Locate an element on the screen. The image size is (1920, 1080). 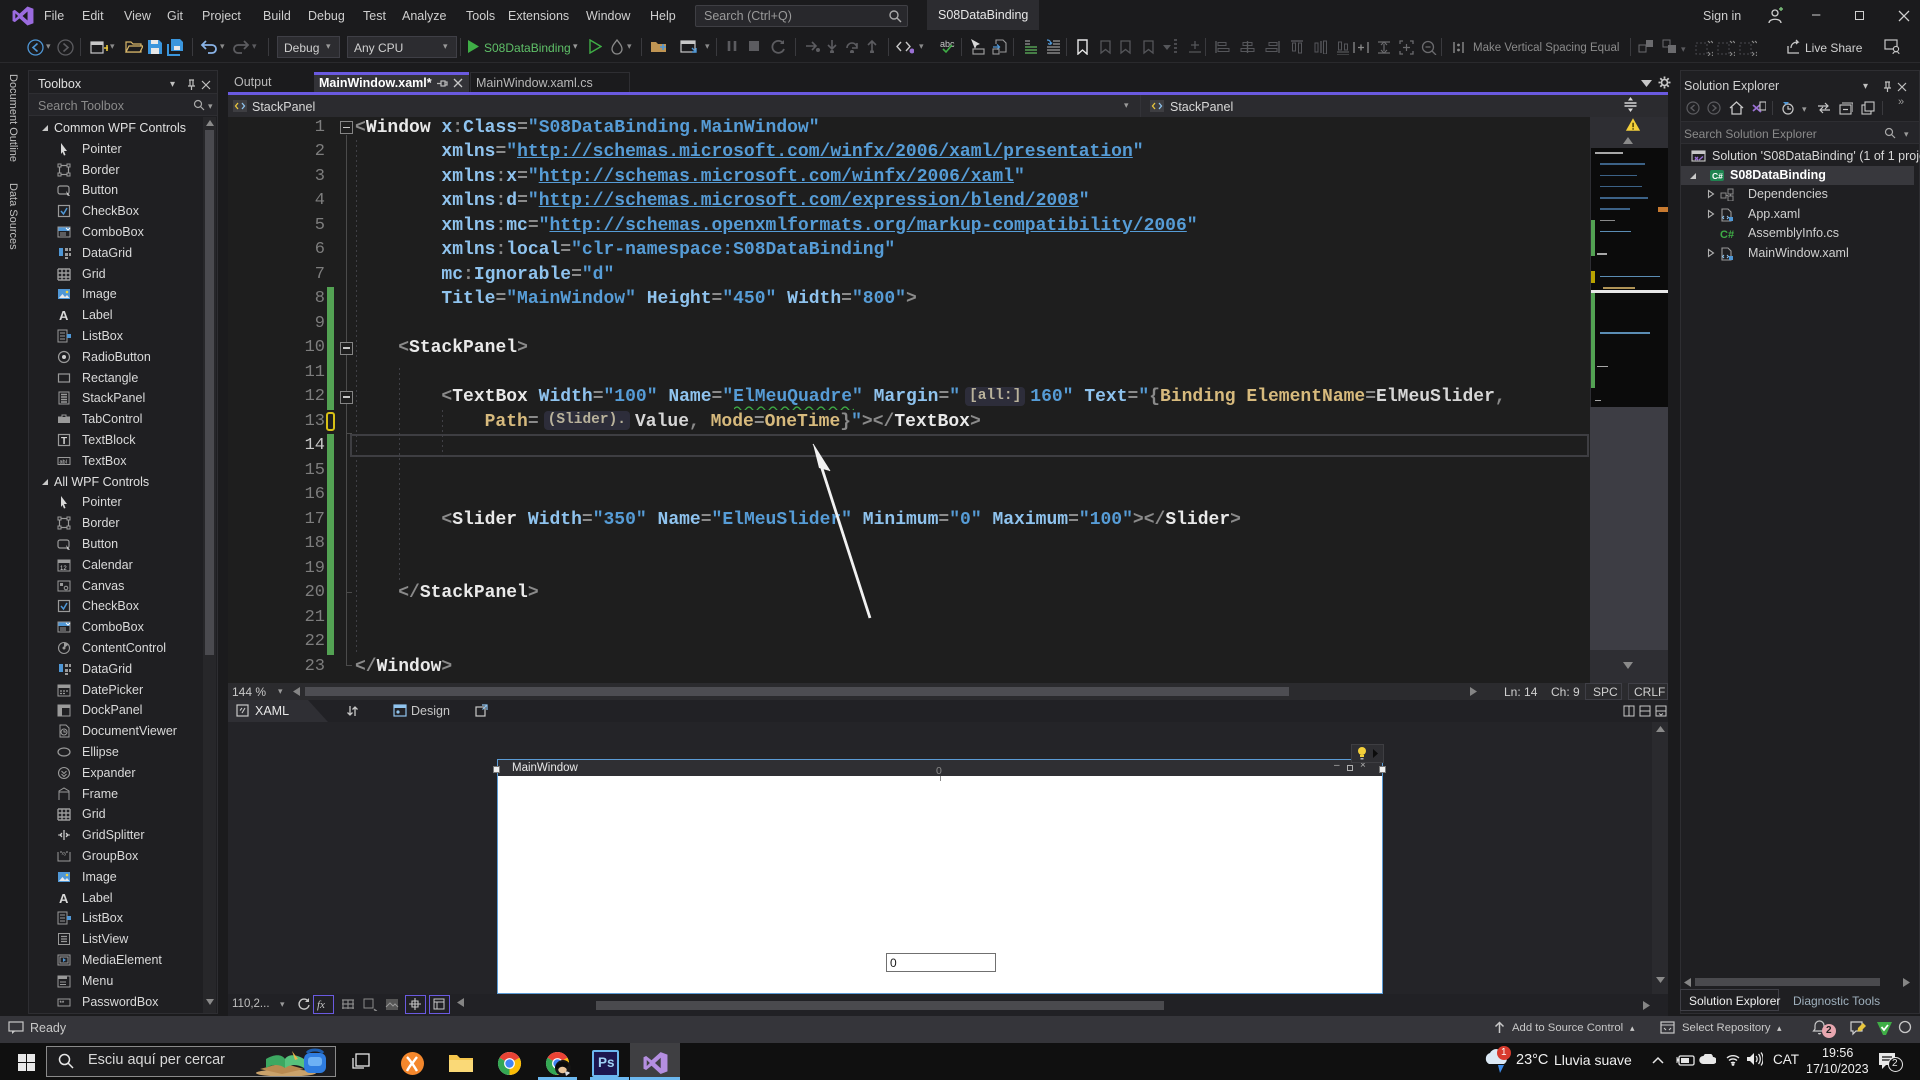
svg-text: xy is located at coordinates (65, 854).